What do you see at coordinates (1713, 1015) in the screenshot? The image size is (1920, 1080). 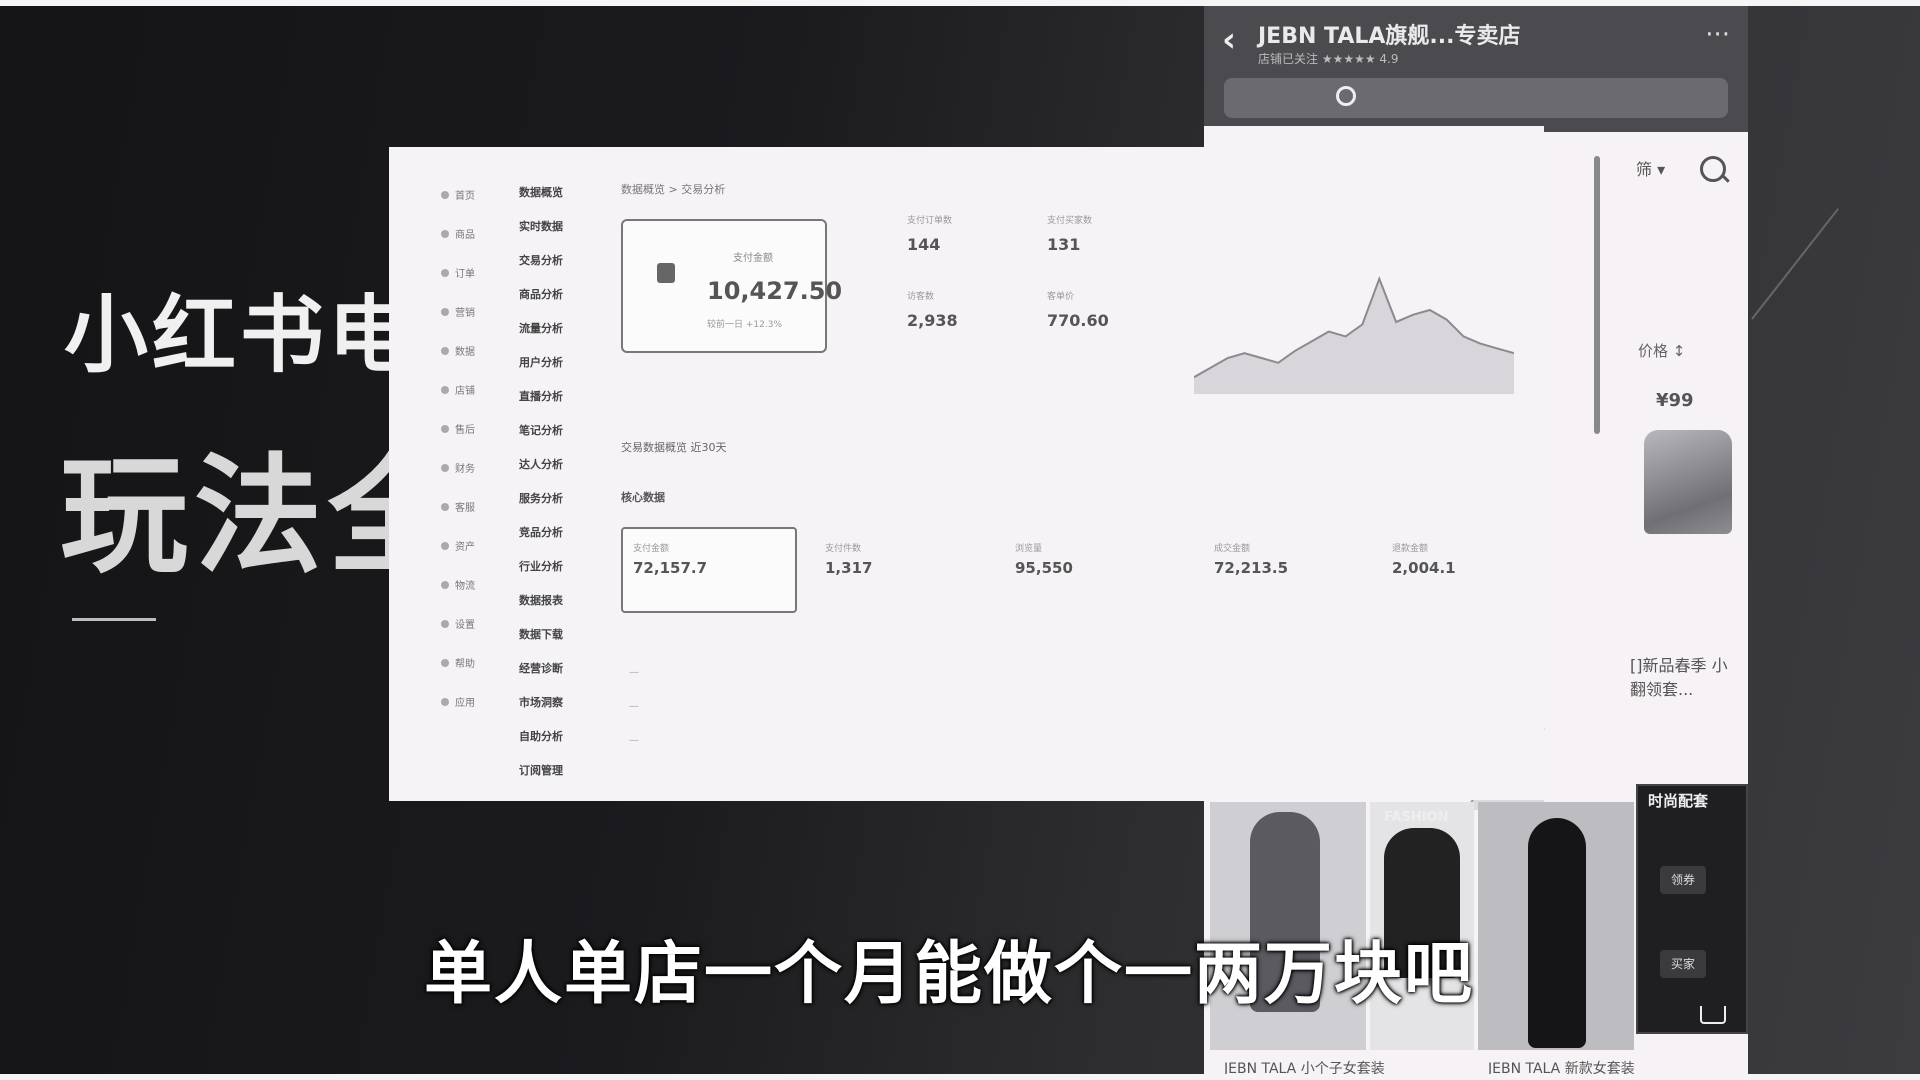 I see `cart-icon` at bounding box center [1713, 1015].